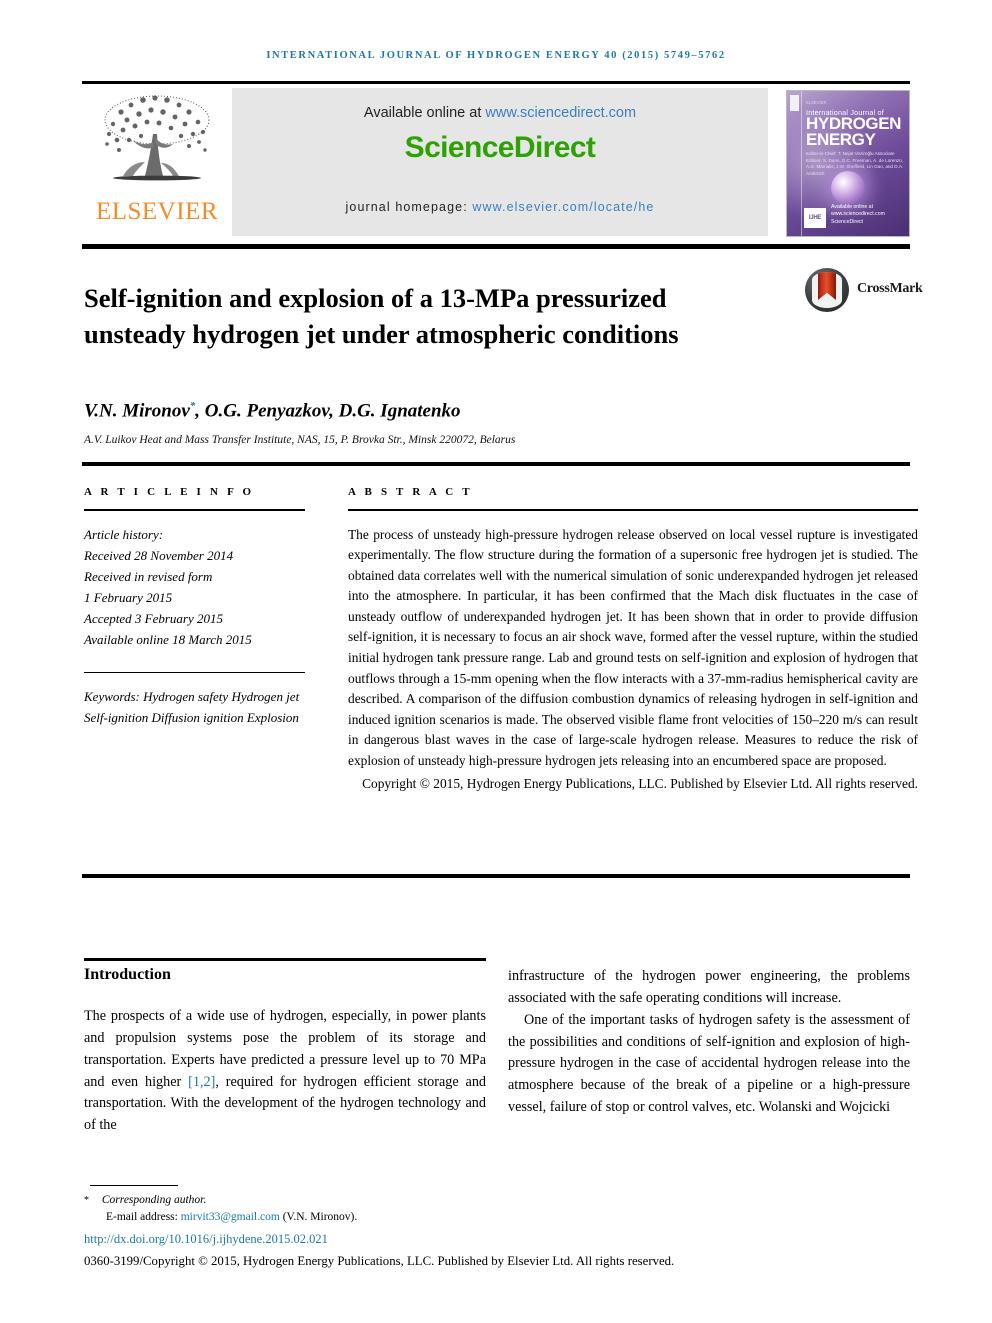 This screenshot has width=992, height=1323. I want to click on history-item: Received in revised form, so click(148, 576).